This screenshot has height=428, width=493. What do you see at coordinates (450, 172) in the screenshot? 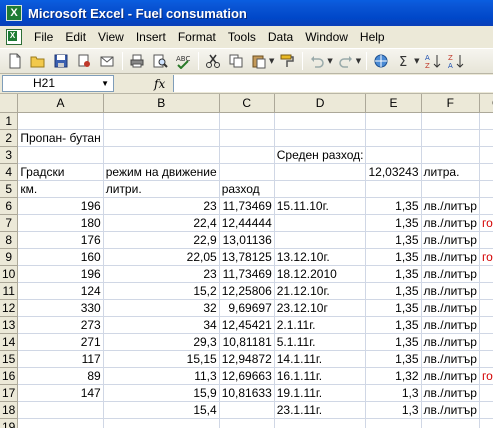
I see `cell-f4: литра.` at bounding box center [450, 172].